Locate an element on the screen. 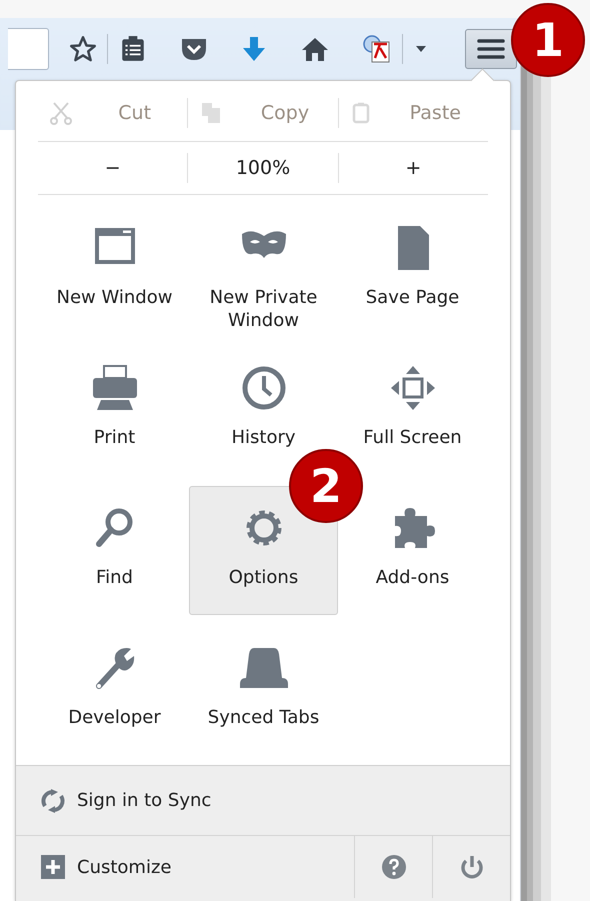 This screenshot has height=901, width=590. menu-item: Print is located at coordinates (114, 410).